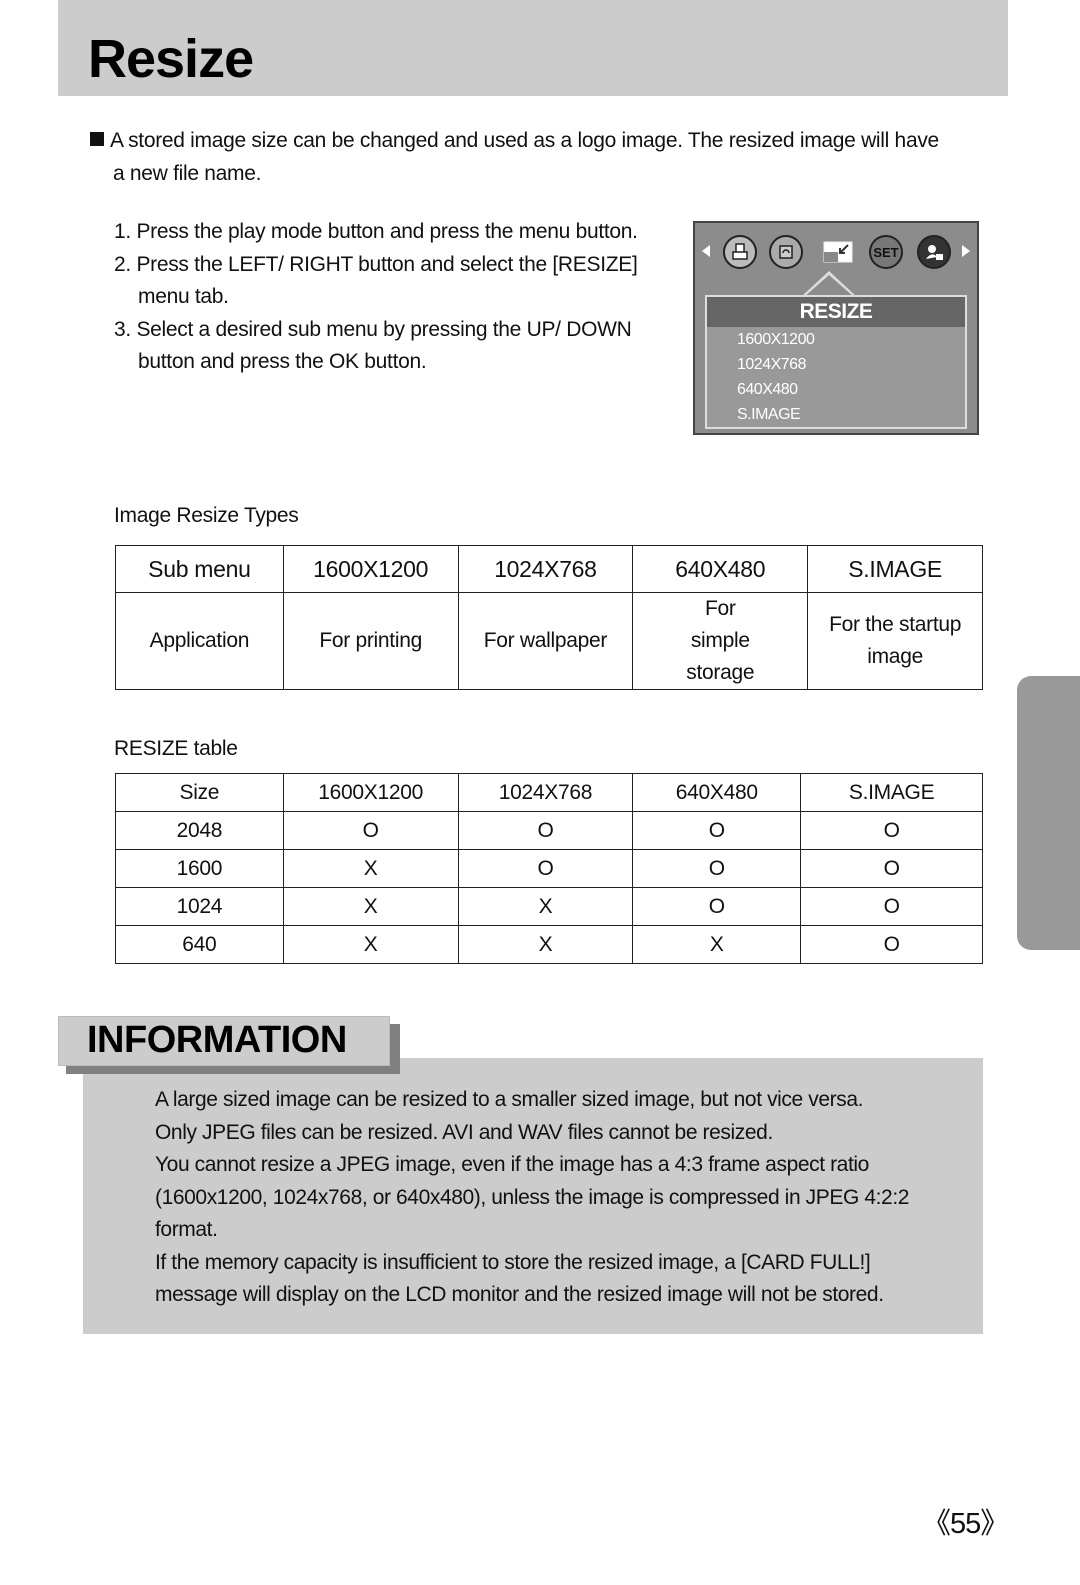 The width and height of the screenshot is (1080, 1585). What do you see at coordinates (720, 641) in the screenshot?
I see `table-cell: For simple storage` at bounding box center [720, 641].